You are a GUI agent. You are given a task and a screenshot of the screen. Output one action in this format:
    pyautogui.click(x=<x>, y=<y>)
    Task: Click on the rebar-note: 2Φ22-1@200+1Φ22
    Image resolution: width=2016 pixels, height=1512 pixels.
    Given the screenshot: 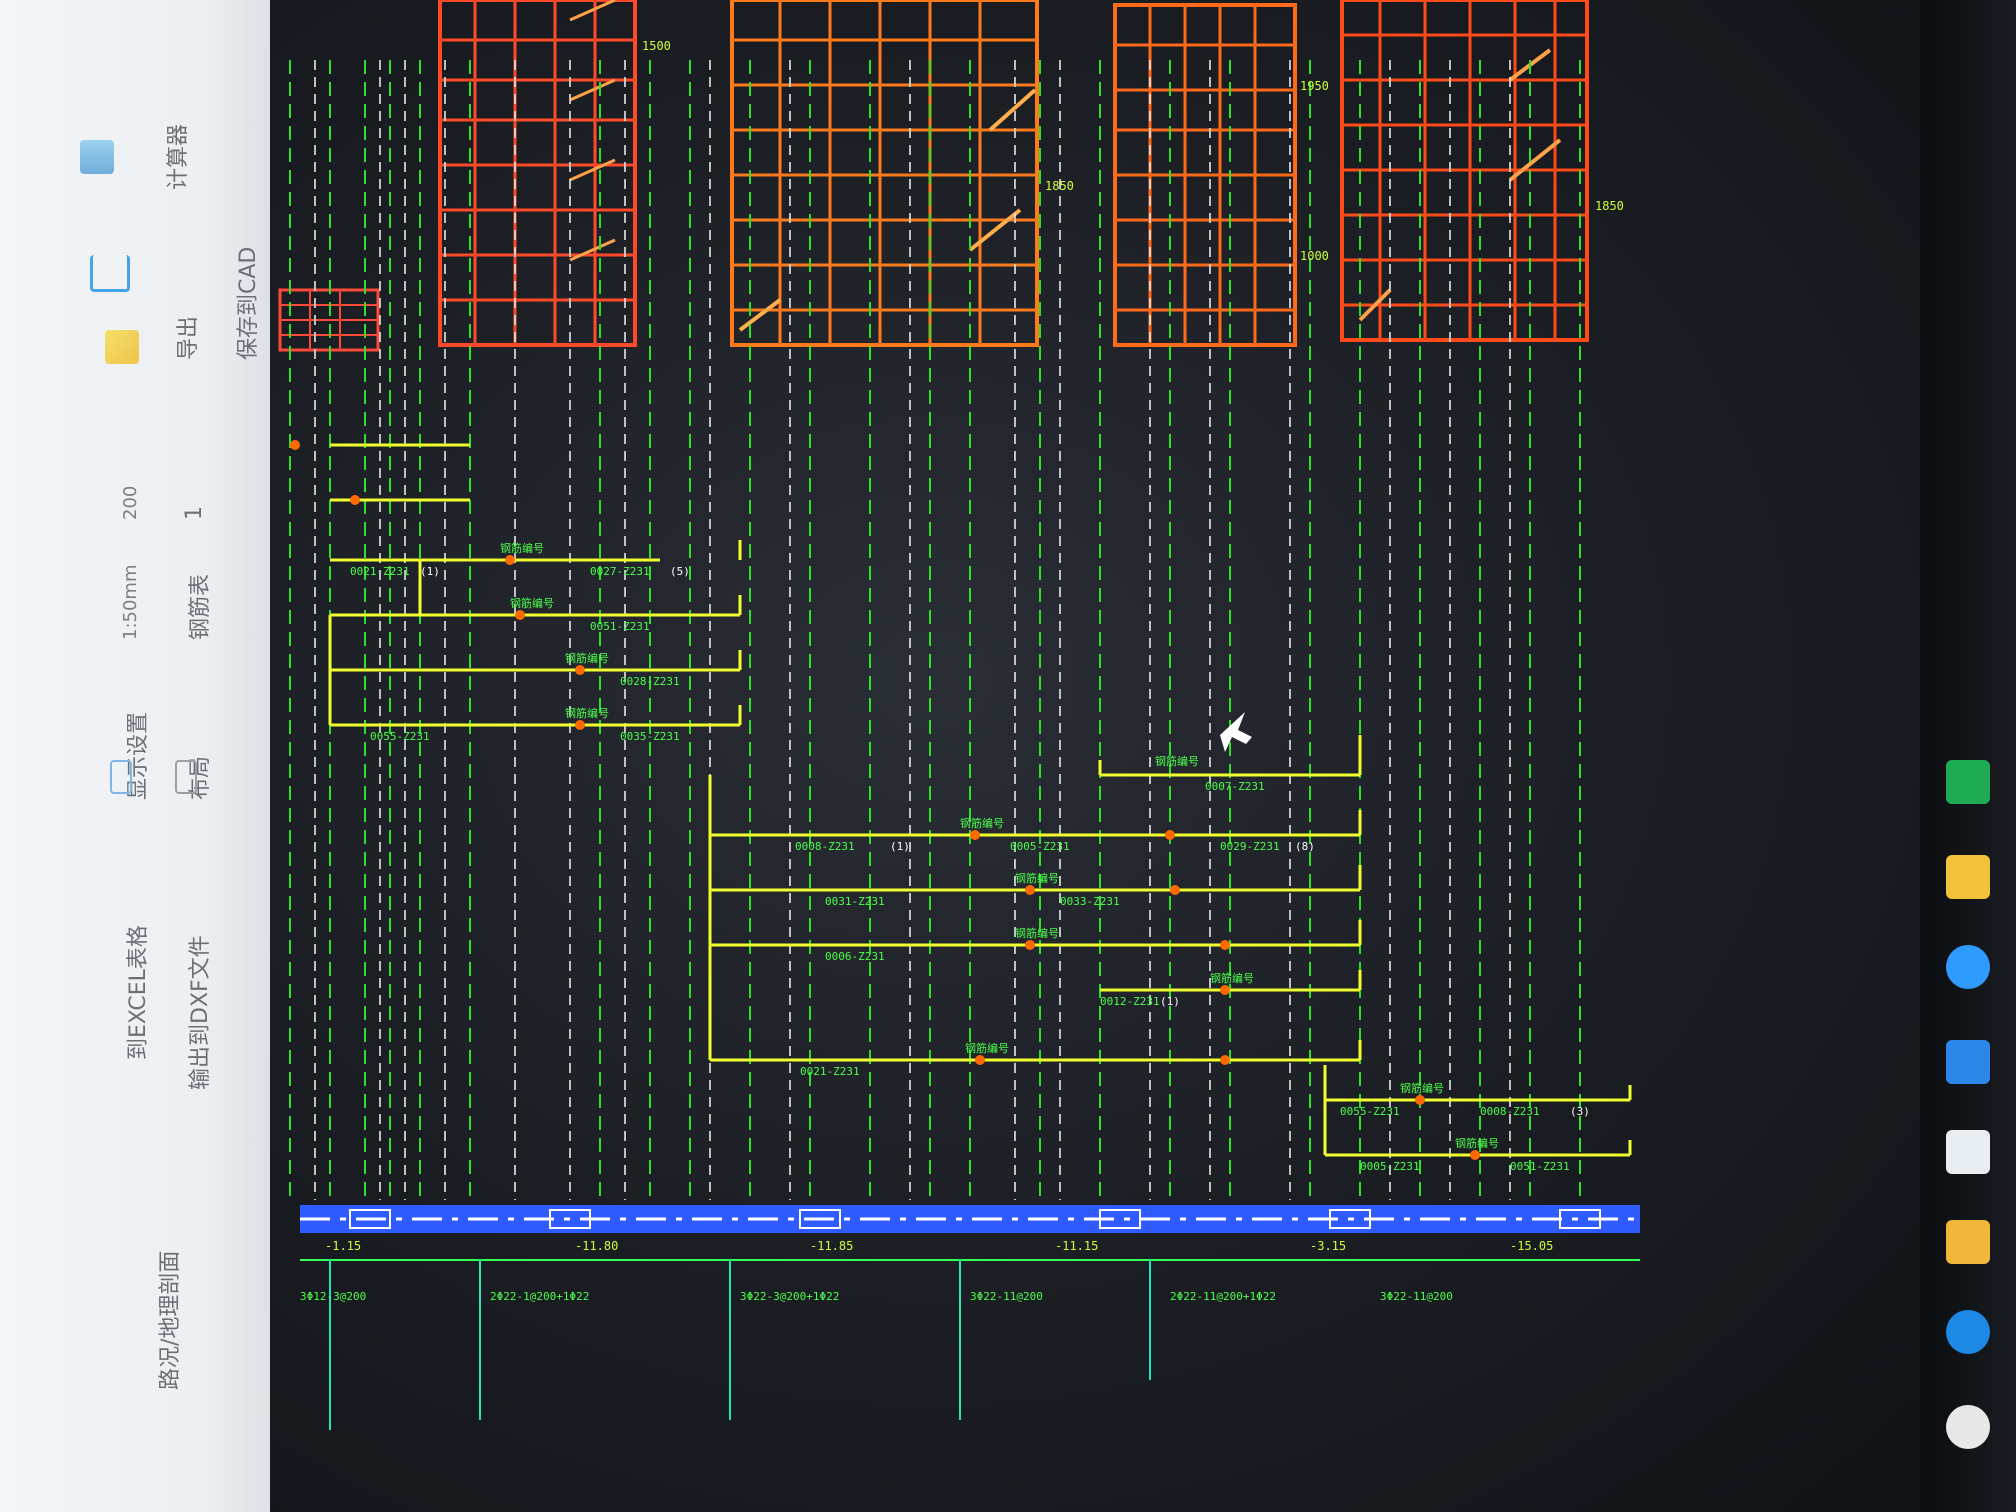 What is the action you would take?
    pyautogui.click(x=539, y=1296)
    